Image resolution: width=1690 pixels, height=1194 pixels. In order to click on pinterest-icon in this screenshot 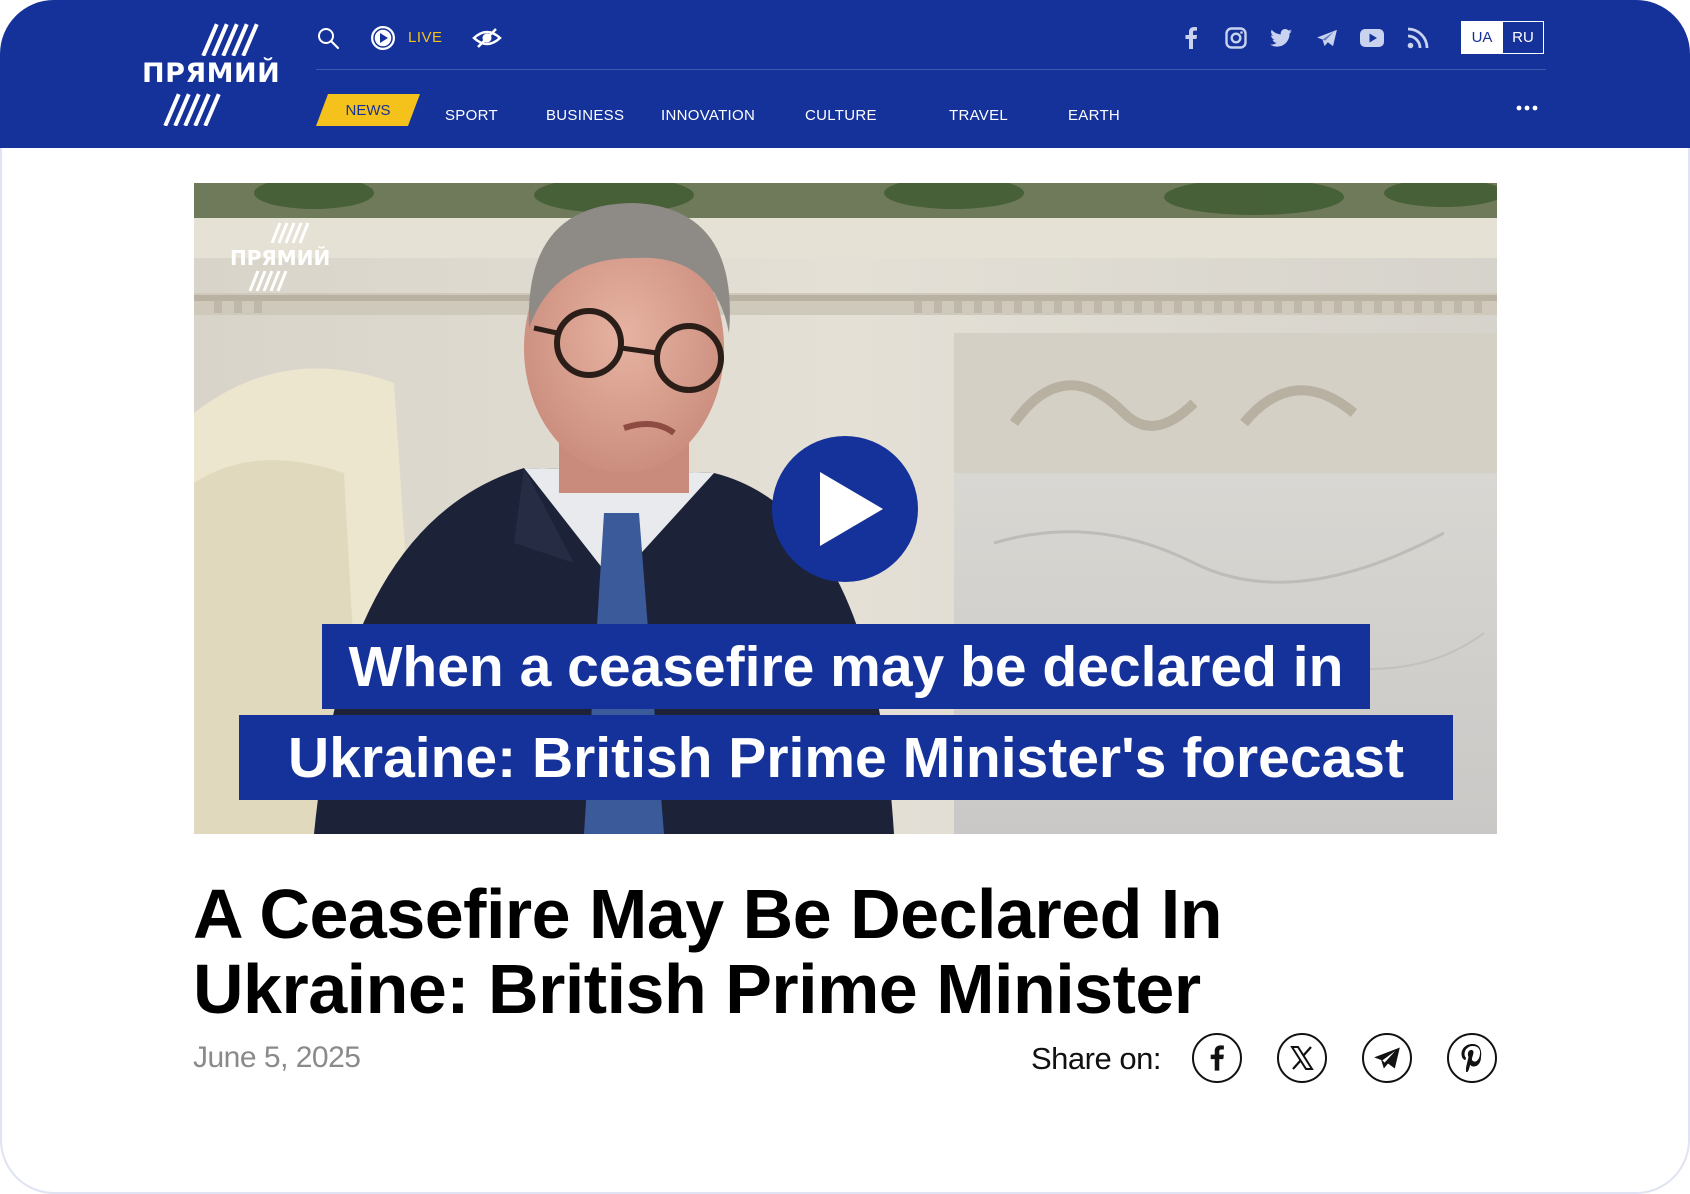, I will do `click(1471, 1058)`.